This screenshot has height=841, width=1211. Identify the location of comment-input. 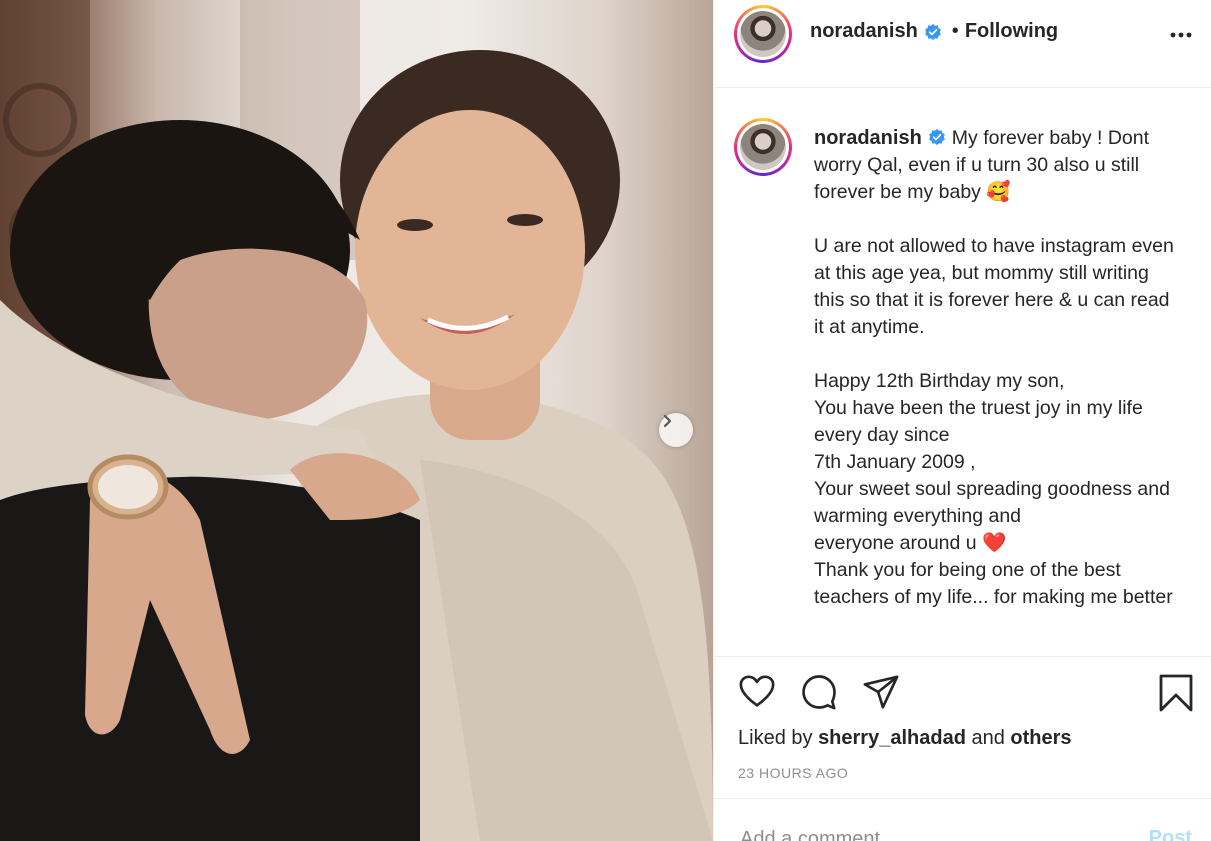
(930, 834).